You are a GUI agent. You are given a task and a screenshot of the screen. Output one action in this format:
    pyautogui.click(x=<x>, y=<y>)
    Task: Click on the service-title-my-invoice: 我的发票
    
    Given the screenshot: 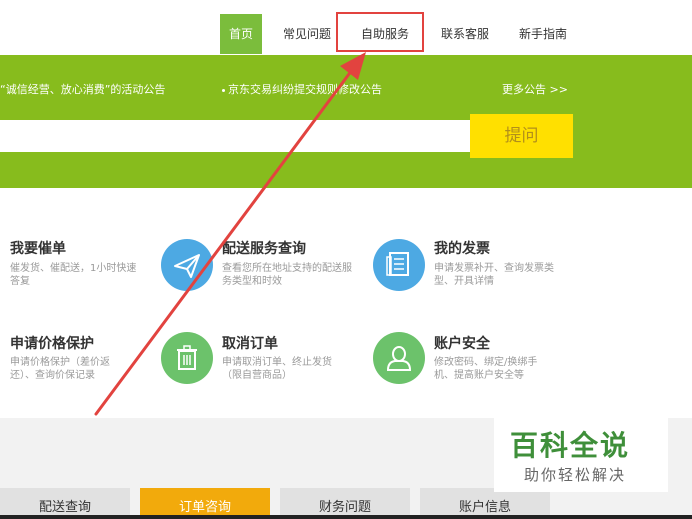 What is the action you would take?
    pyautogui.click(x=462, y=248)
    